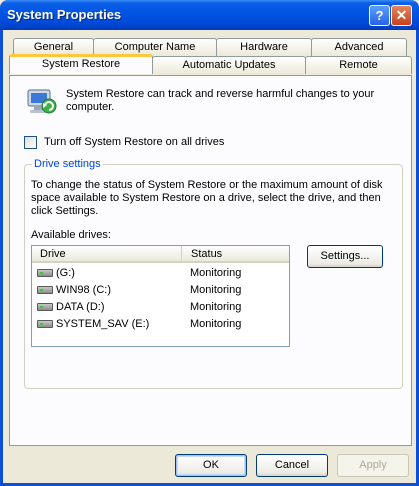 This screenshot has height=486, width=419. I want to click on drive-settings-title: Drive settings, so click(67, 164).